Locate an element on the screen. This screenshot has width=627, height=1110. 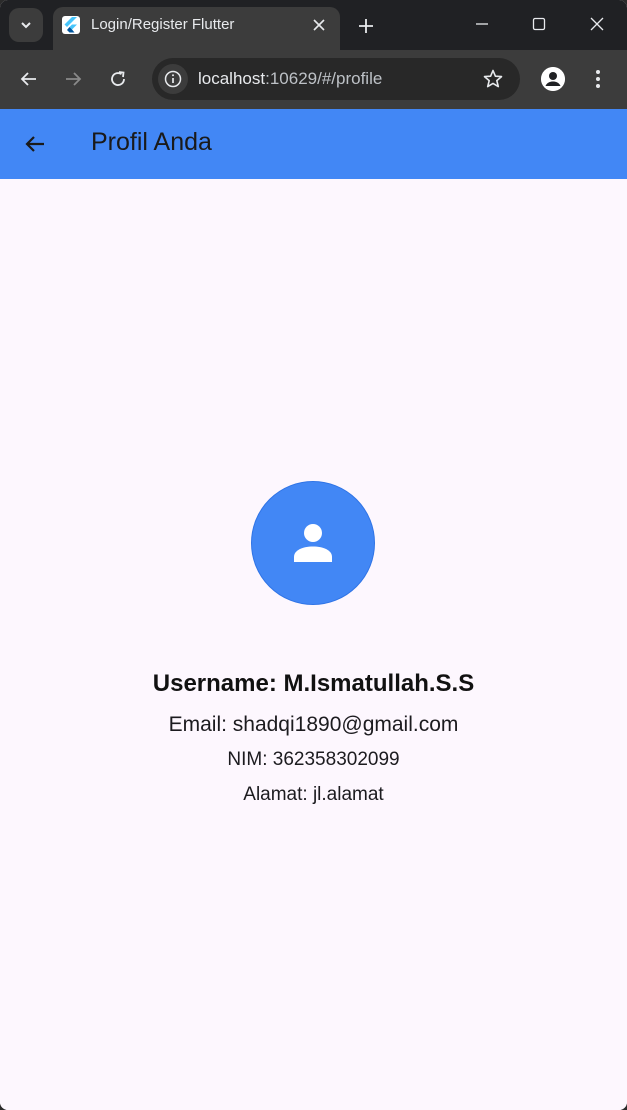
minimize-button is located at coordinates (482, 24).